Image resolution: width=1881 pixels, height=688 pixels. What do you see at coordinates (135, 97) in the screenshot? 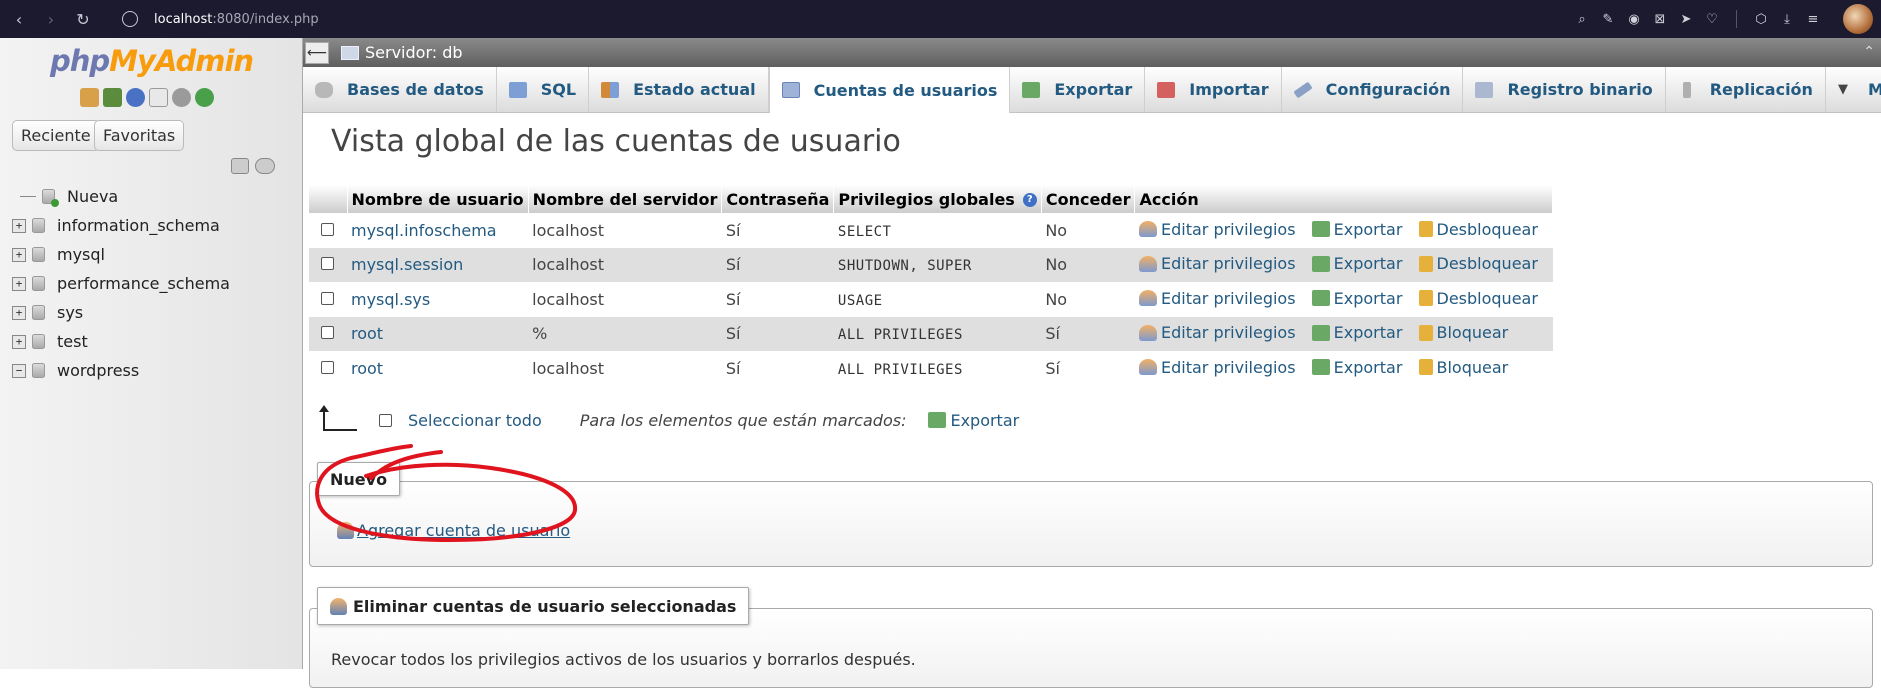
I see `help-icon` at bounding box center [135, 97].